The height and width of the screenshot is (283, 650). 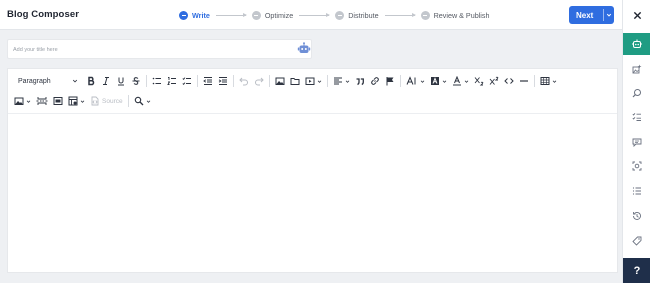 I want to click on bold-button, so click(x=91, y=81).